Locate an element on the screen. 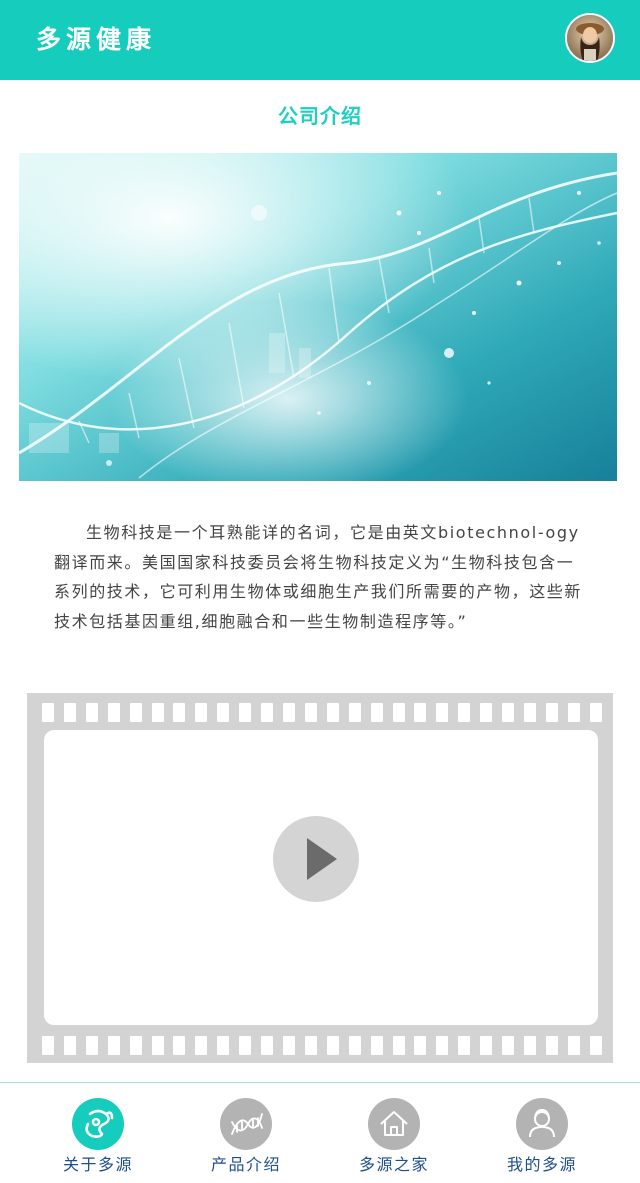 Image resolution: width=640 pixels, height=1183 pixels. nav-label-about: 关于多源 is located at coordinates (97, 1164).